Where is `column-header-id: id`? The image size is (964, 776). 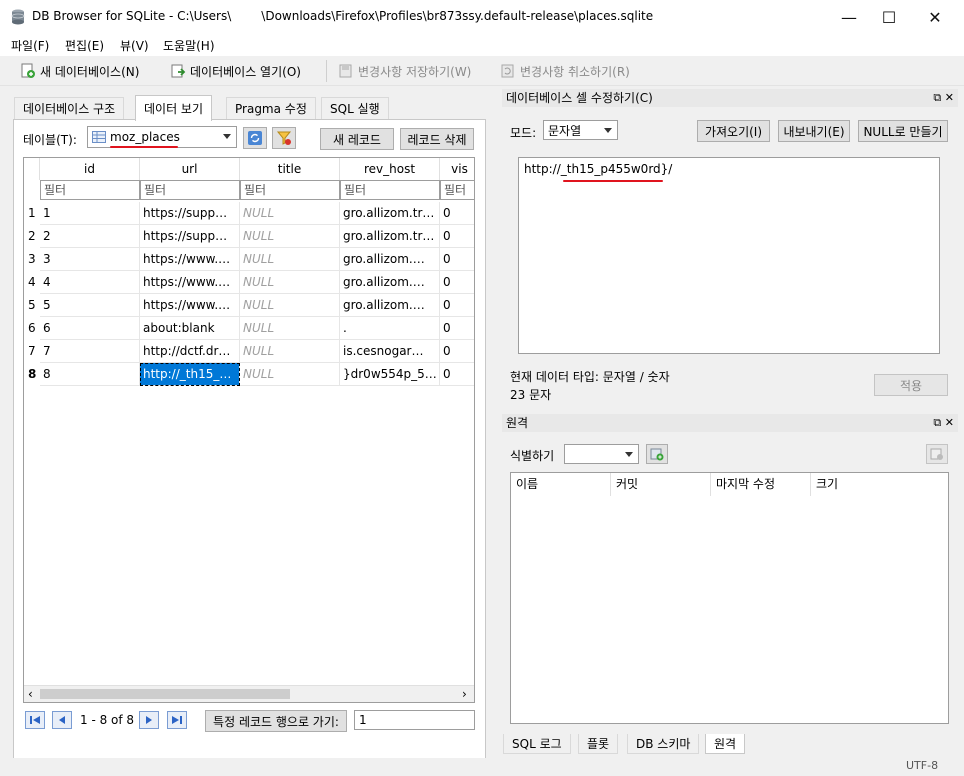 column-header-id: id is located at coordinates (90, 169).